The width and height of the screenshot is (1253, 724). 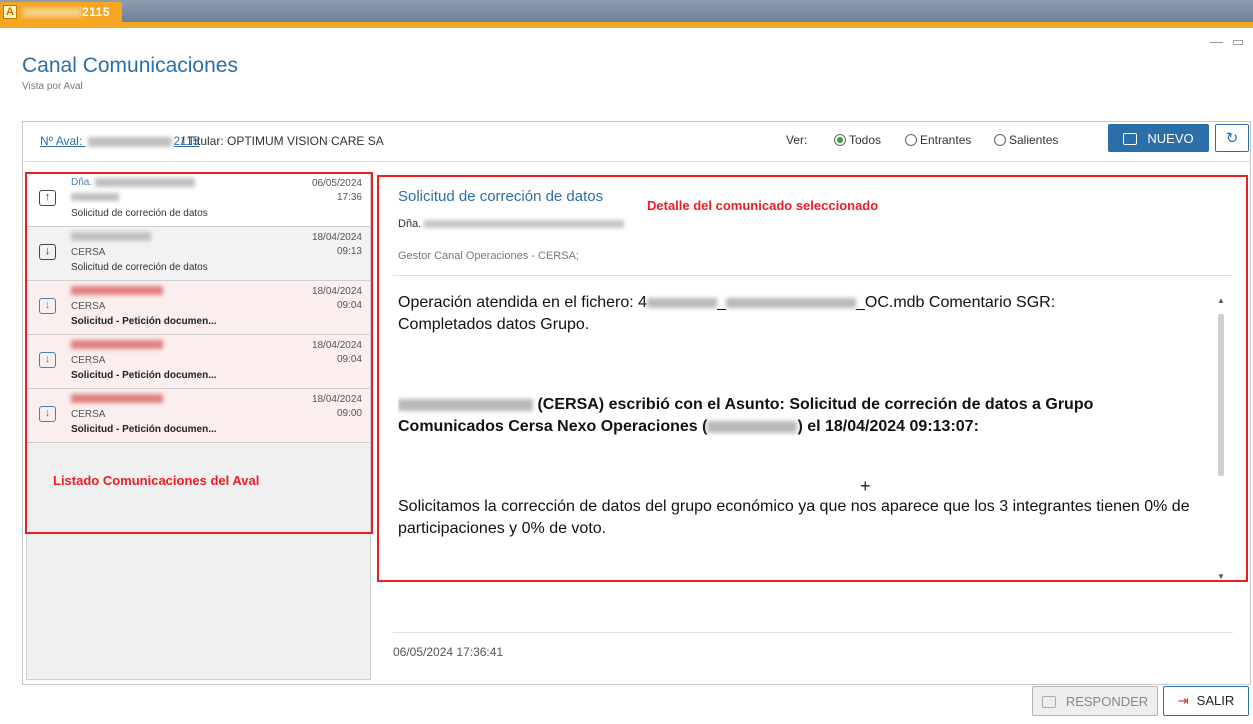 I want to click on refresh-icon: ↻, so click(x=1232, y=138).